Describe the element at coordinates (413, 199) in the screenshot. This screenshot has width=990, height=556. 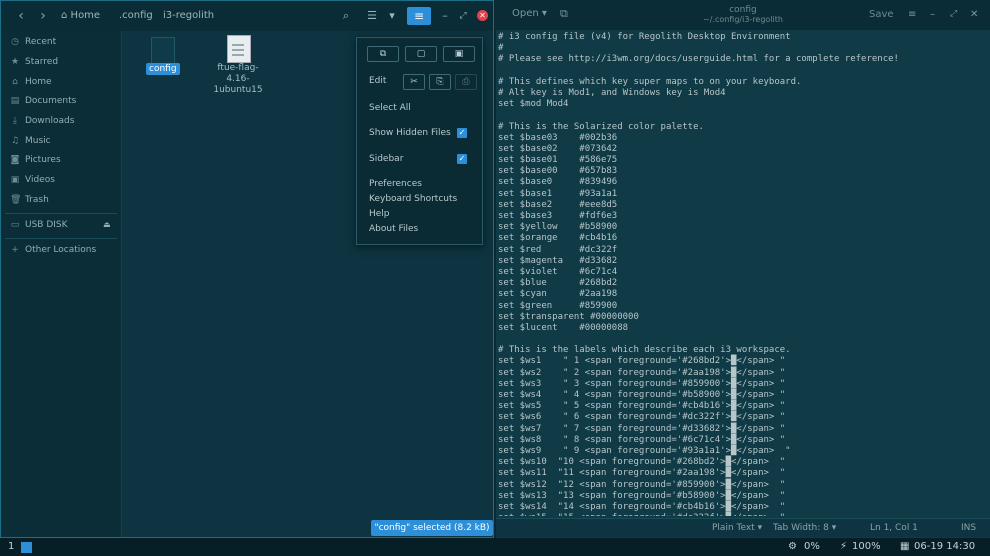
I see `menu-keyboard-shortcuts: Keyboard Shortcuts` at that location.